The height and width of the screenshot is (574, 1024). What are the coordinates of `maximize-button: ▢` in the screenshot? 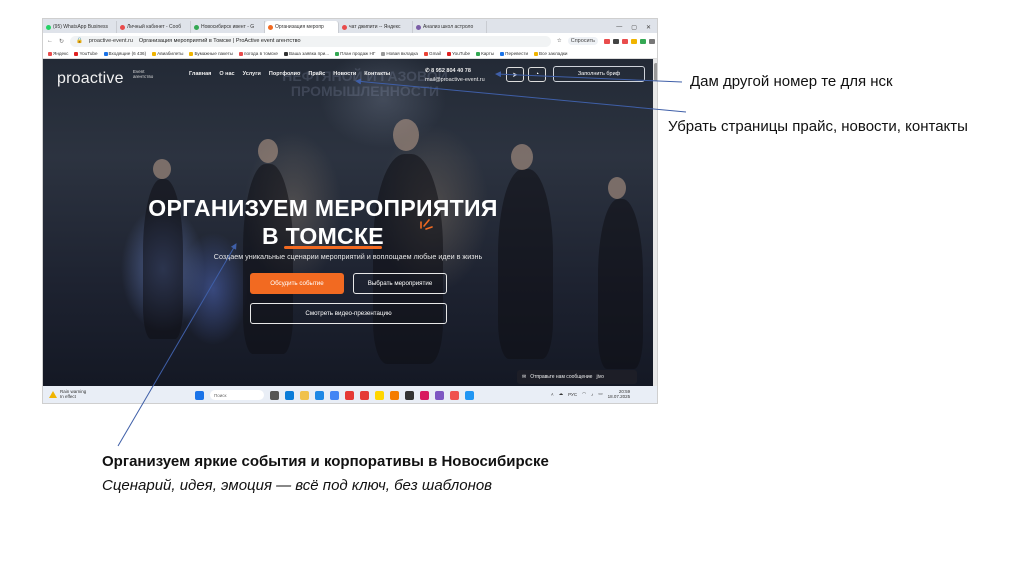 It's located at (634, 27).